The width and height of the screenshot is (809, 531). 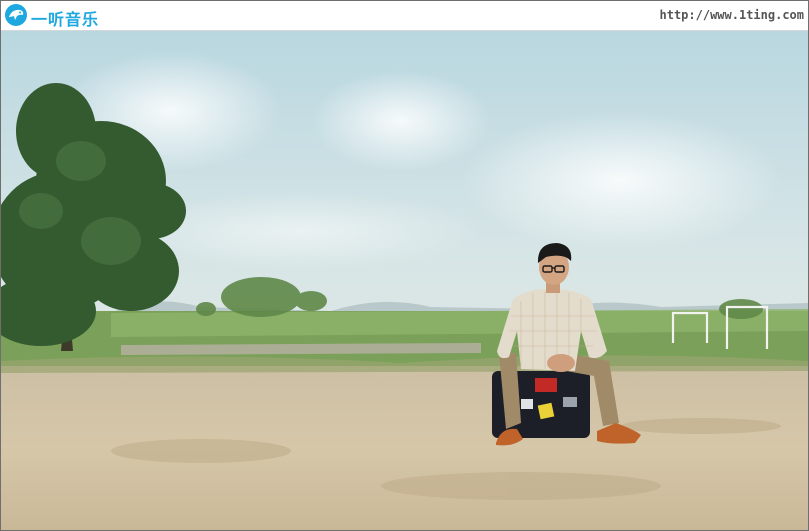 I want to click on site-url: http://www.1ting.com, so click(x=732, y=15).